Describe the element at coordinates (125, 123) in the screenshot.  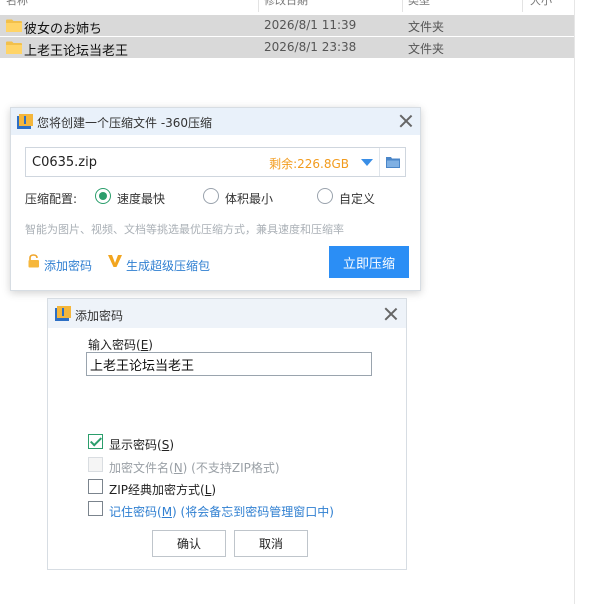
I see `dialog-title: 您将创建一个压缩文件 -360压缩` at that location.